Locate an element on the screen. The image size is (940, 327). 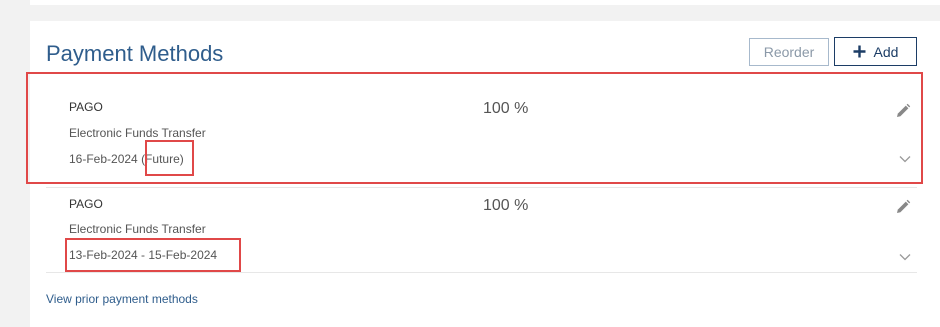
view-prior-payment-methods-link: View prior payment methods is located at coordinates (122, 299).